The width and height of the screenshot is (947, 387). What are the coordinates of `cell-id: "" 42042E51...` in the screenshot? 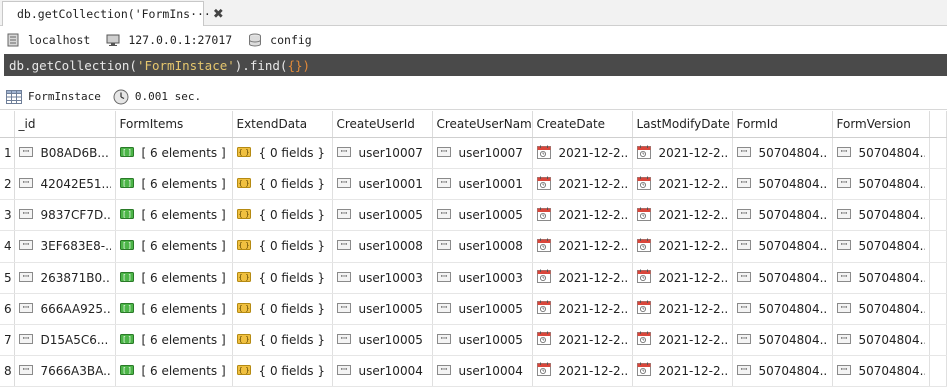 It's located at (65, 184).